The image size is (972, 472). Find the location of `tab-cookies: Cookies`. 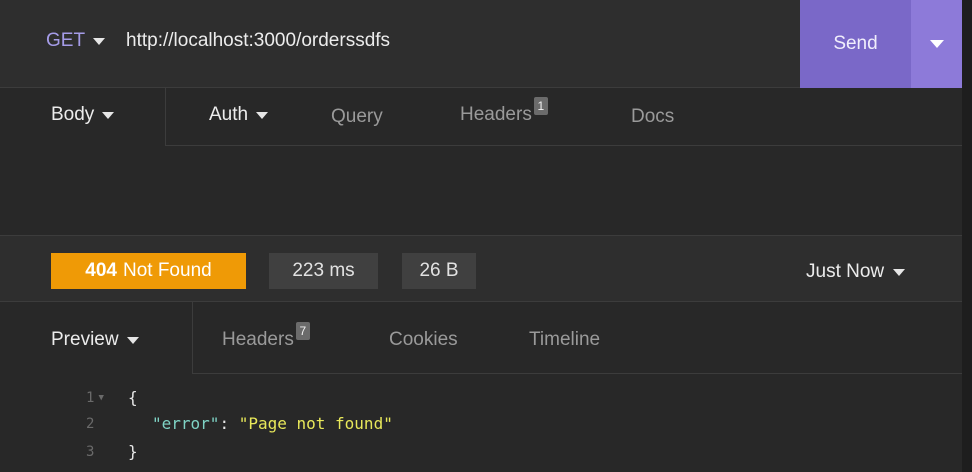

tab-cookies: Cookies is located at coordinates (423, 340).